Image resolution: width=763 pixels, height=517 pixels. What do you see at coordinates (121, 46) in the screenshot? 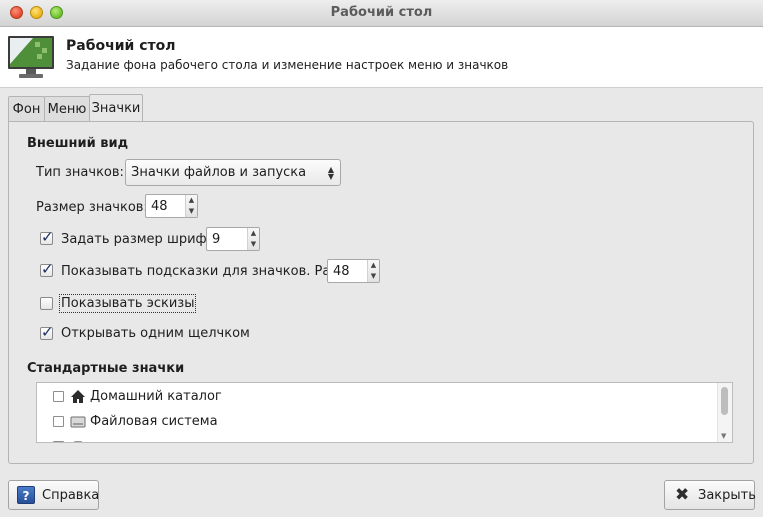
I see `header-title: Рабочий стол` at bounding box center [121, 46].